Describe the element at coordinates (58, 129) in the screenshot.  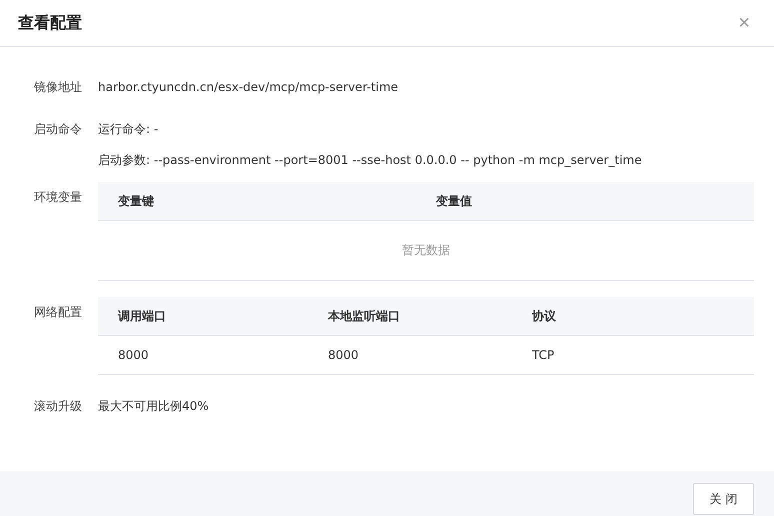
I see `field-label: 启动命令` at that location.